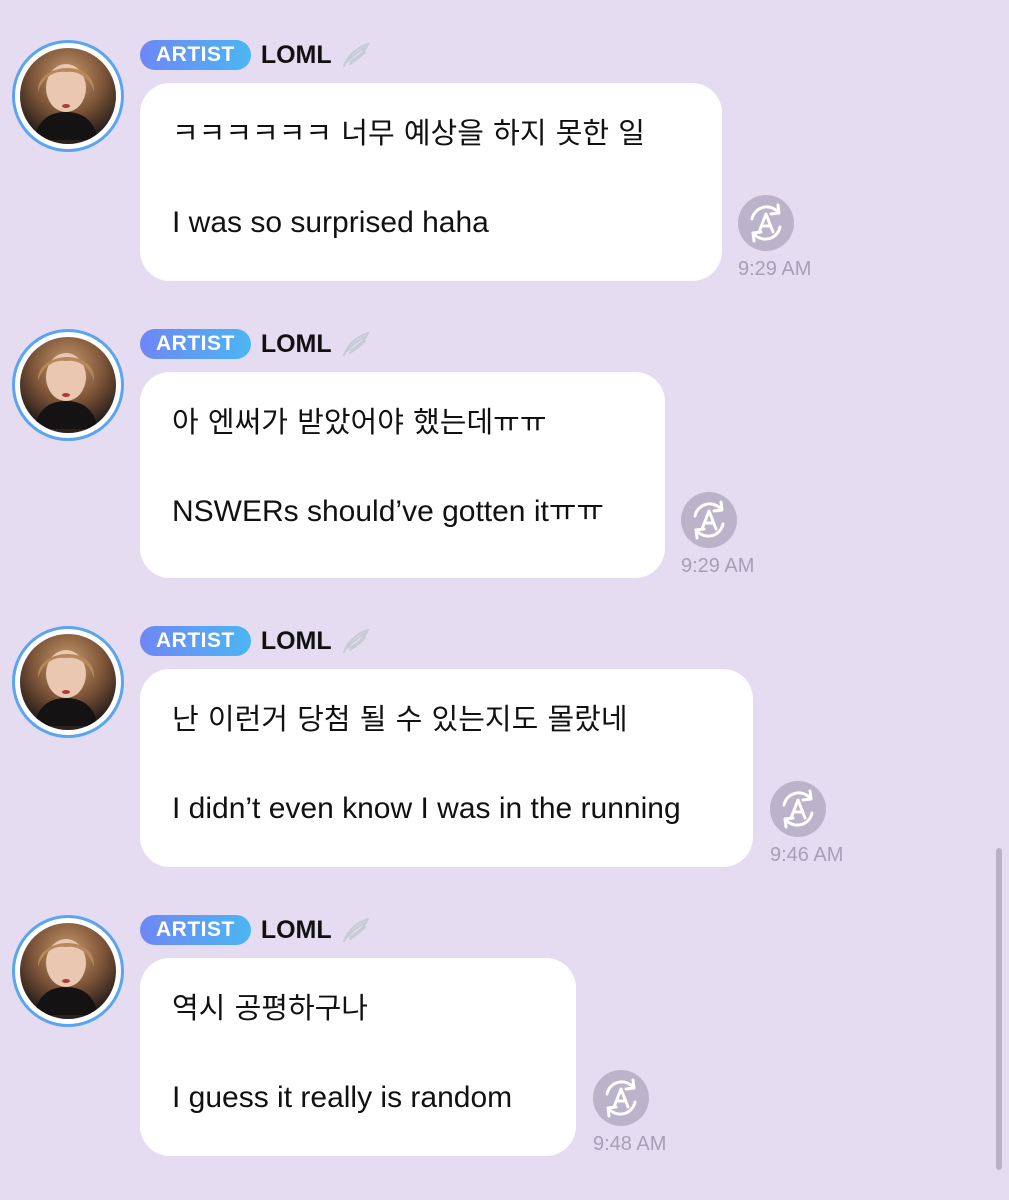  Describe the element at coordinates (358, 1057) in the screenshot. I see `message-bubble: 역시 공평하구나 I guess it really is random` at that location.